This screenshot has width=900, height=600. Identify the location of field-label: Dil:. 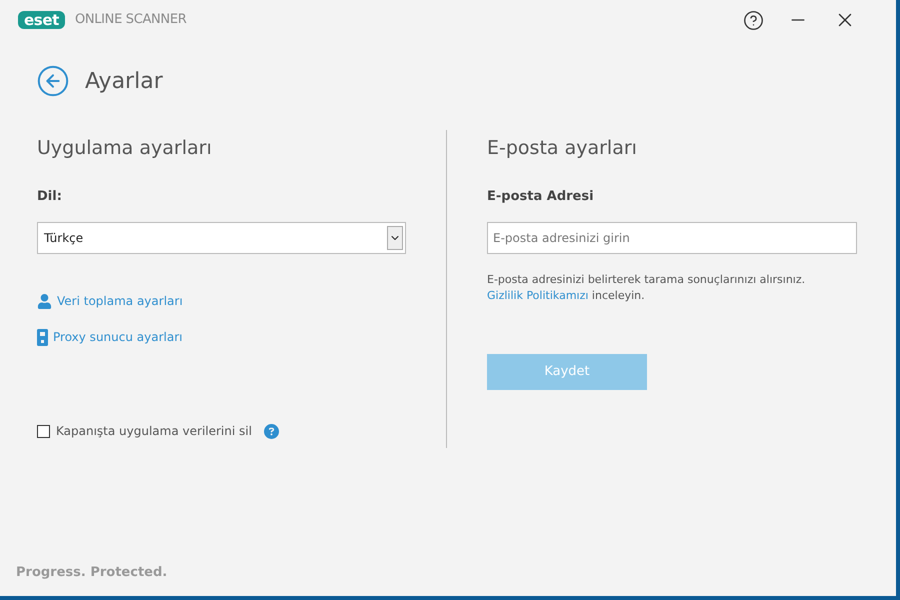
(50, 197).